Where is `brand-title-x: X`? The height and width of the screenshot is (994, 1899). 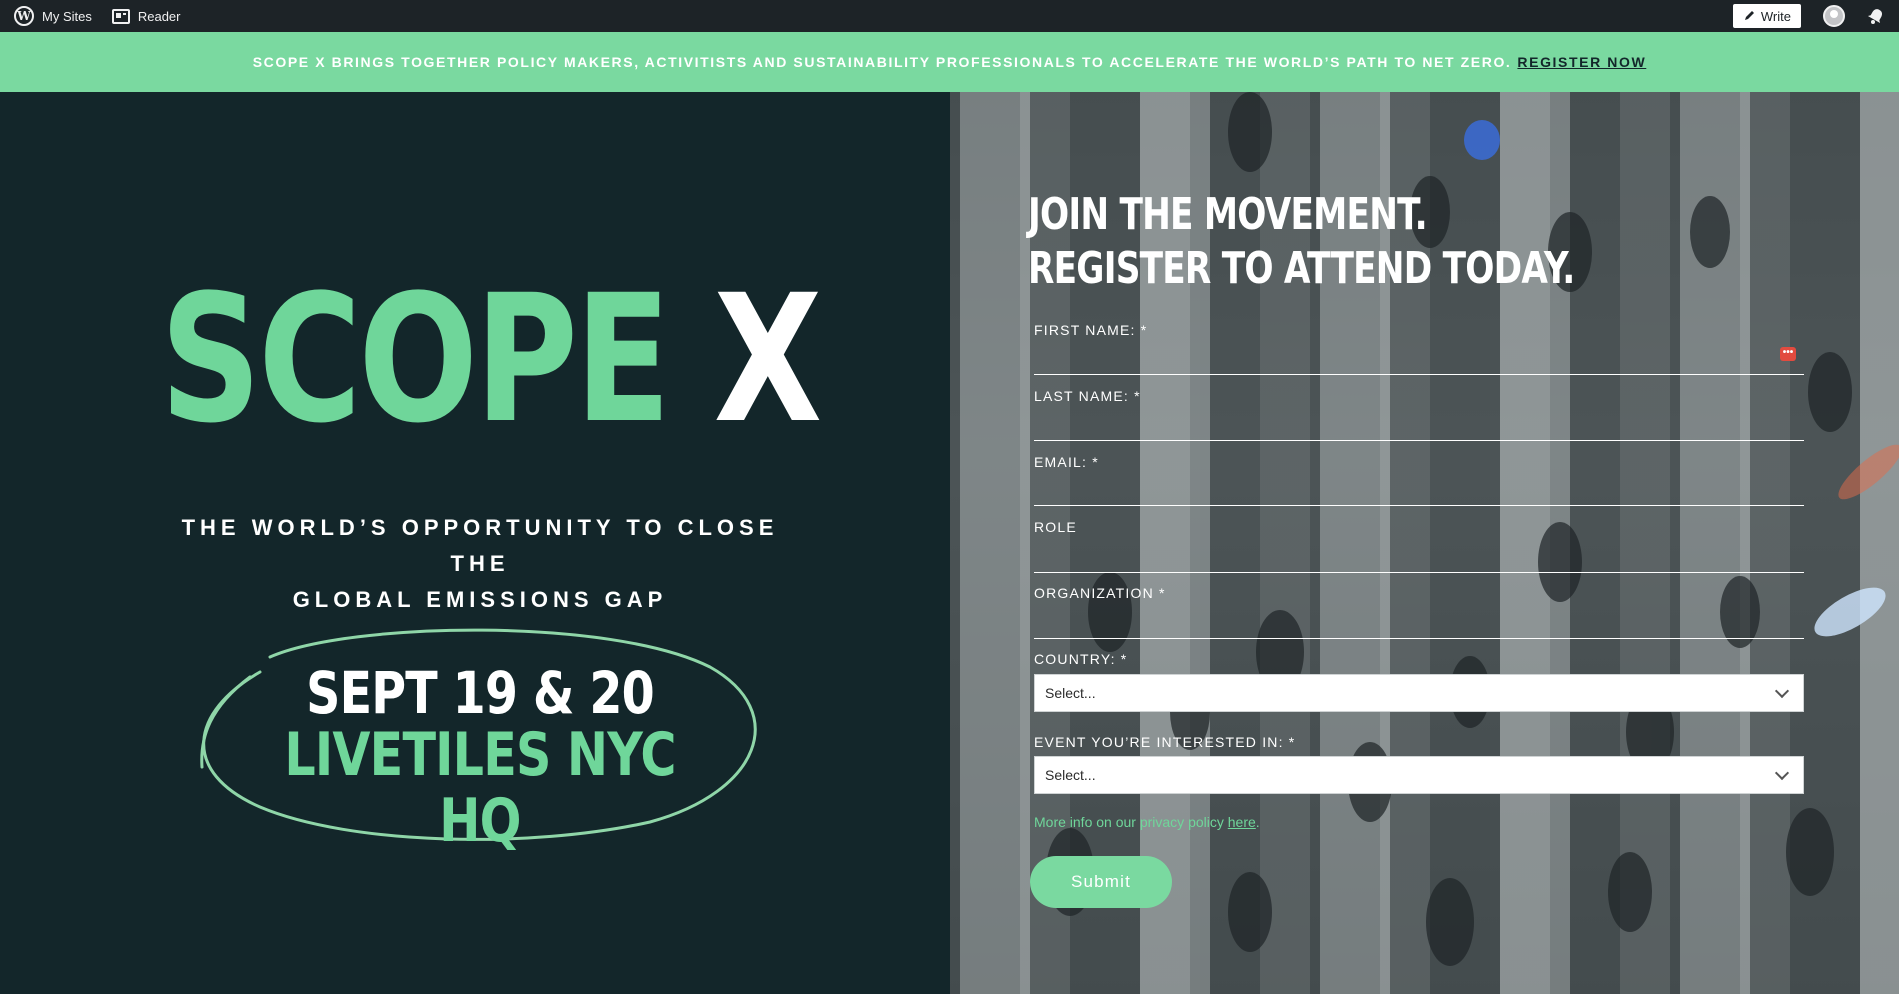
brand-title-x: X is located at coordinates (768, 359).